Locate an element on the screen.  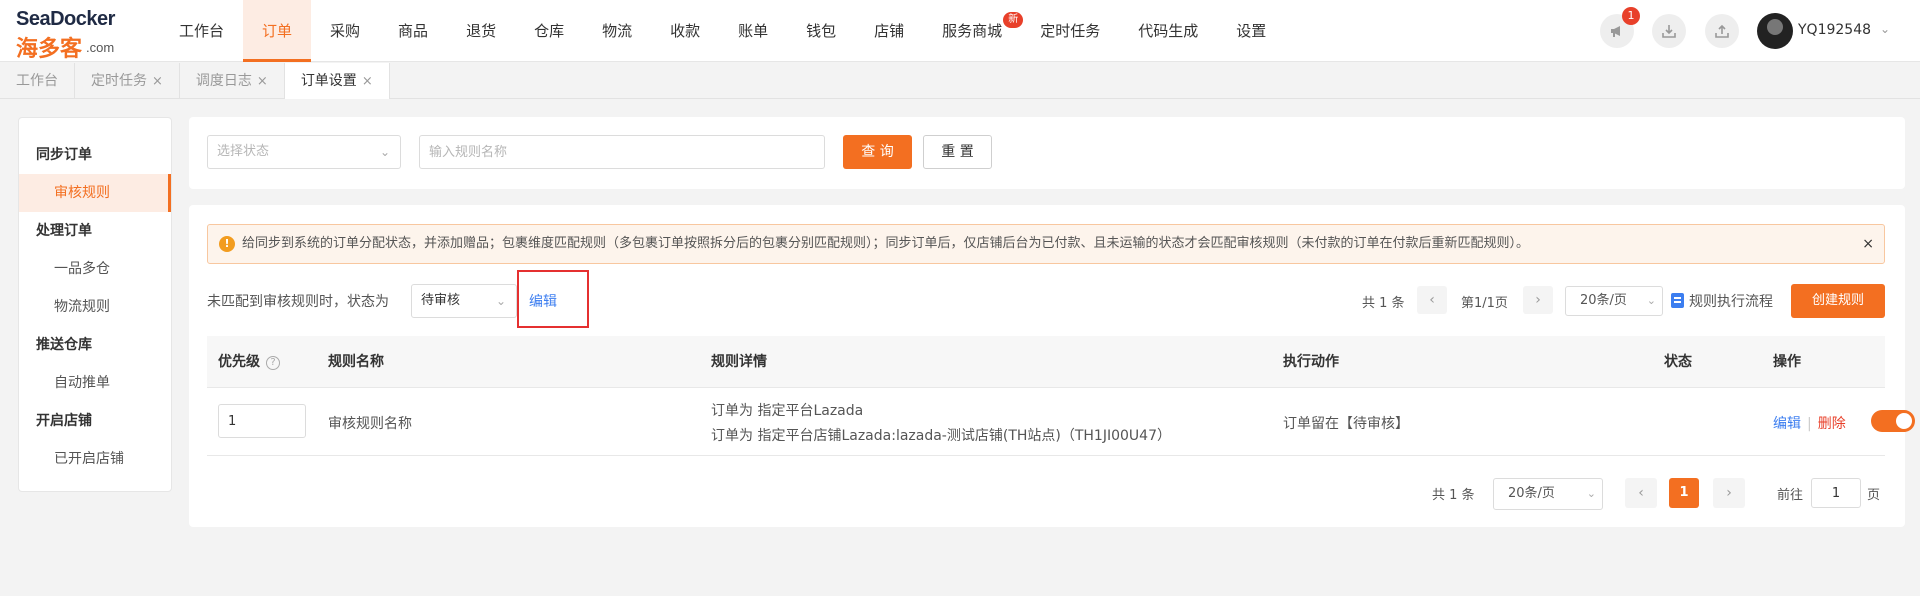
tab-order-settings: 订单设置 × is located at coordinates (337, 81).